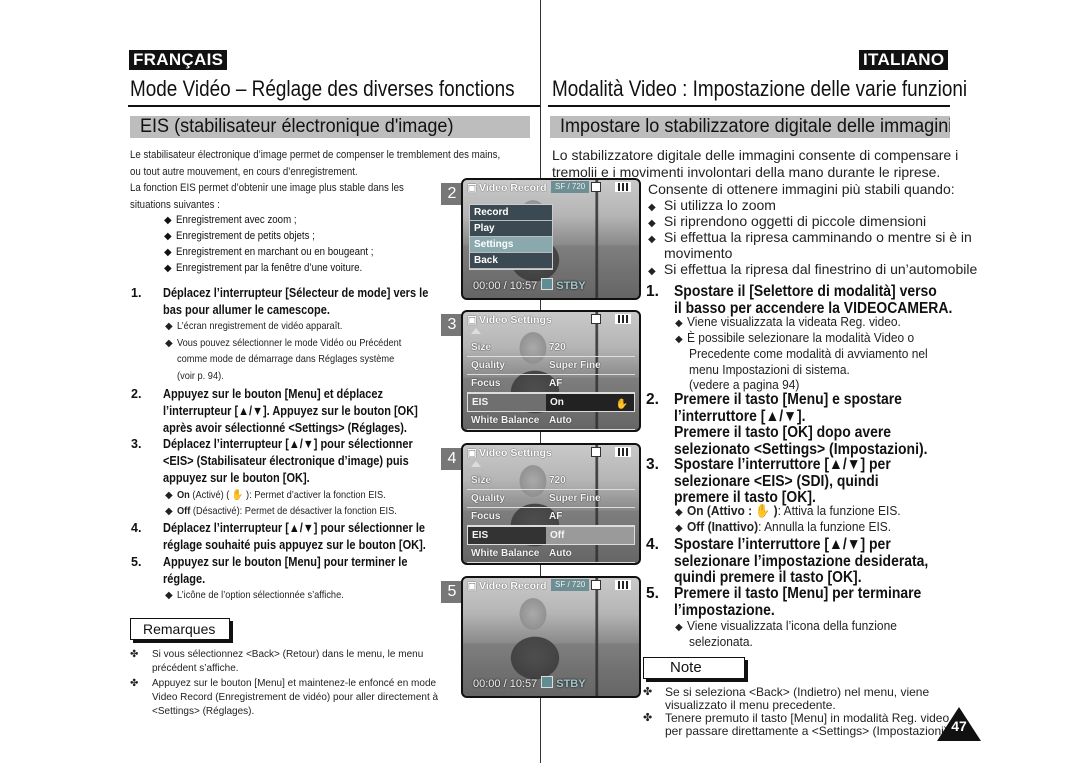 This screenshot has width=1080, height=763. I want to click on it-step-5-sub-cont: selezionata., so click(723, 642).